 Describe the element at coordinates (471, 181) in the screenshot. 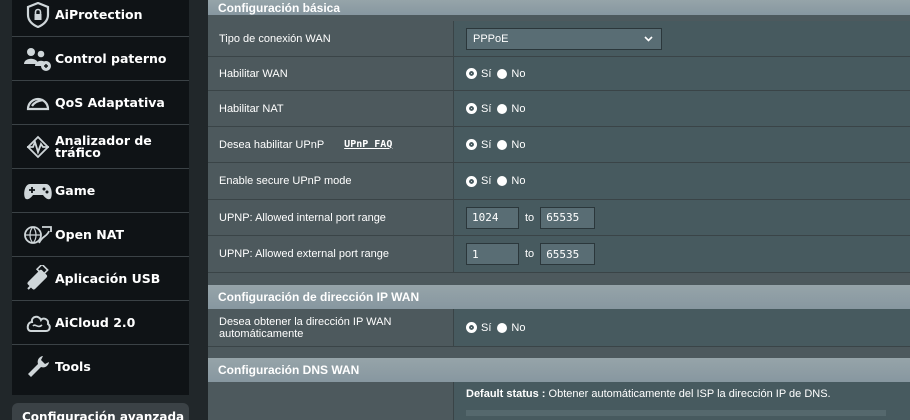

I see `secure-upnp-yes-radio` at that location.